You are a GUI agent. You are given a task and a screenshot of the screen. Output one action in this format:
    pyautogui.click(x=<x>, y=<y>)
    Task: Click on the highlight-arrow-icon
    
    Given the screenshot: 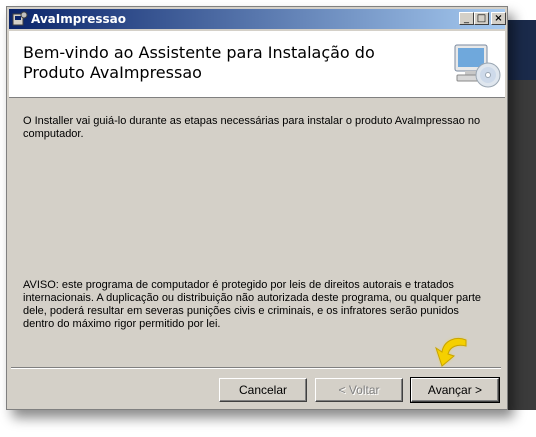 What is the action you would take?
    pyautogui.click(x=451, y=352)
    